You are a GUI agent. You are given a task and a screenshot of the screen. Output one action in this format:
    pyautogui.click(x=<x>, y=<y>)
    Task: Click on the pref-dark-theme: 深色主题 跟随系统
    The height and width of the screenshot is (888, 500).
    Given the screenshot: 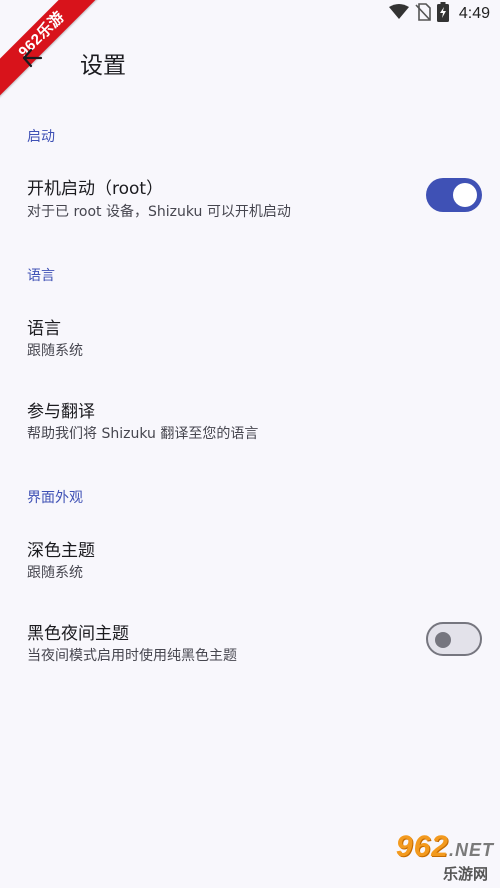 What is the action you would take?
    pyautogui.click(x=250, y=558)
    